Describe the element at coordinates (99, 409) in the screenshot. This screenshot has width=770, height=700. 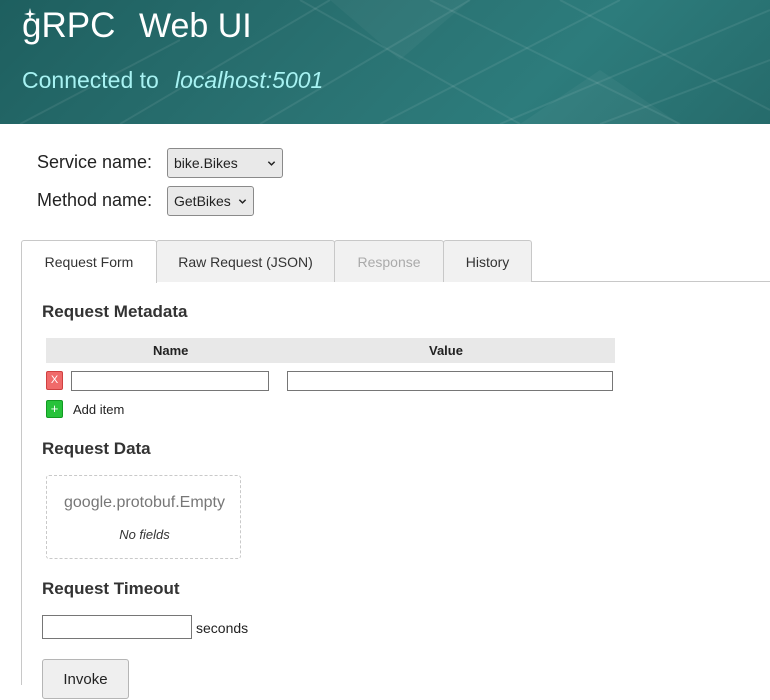
I see `add-item-label: Add item` at that location.